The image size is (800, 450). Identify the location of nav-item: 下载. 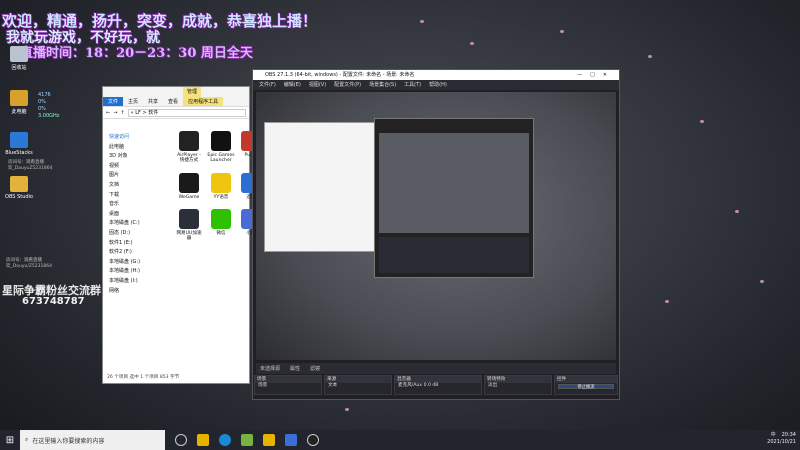
(135, 196).